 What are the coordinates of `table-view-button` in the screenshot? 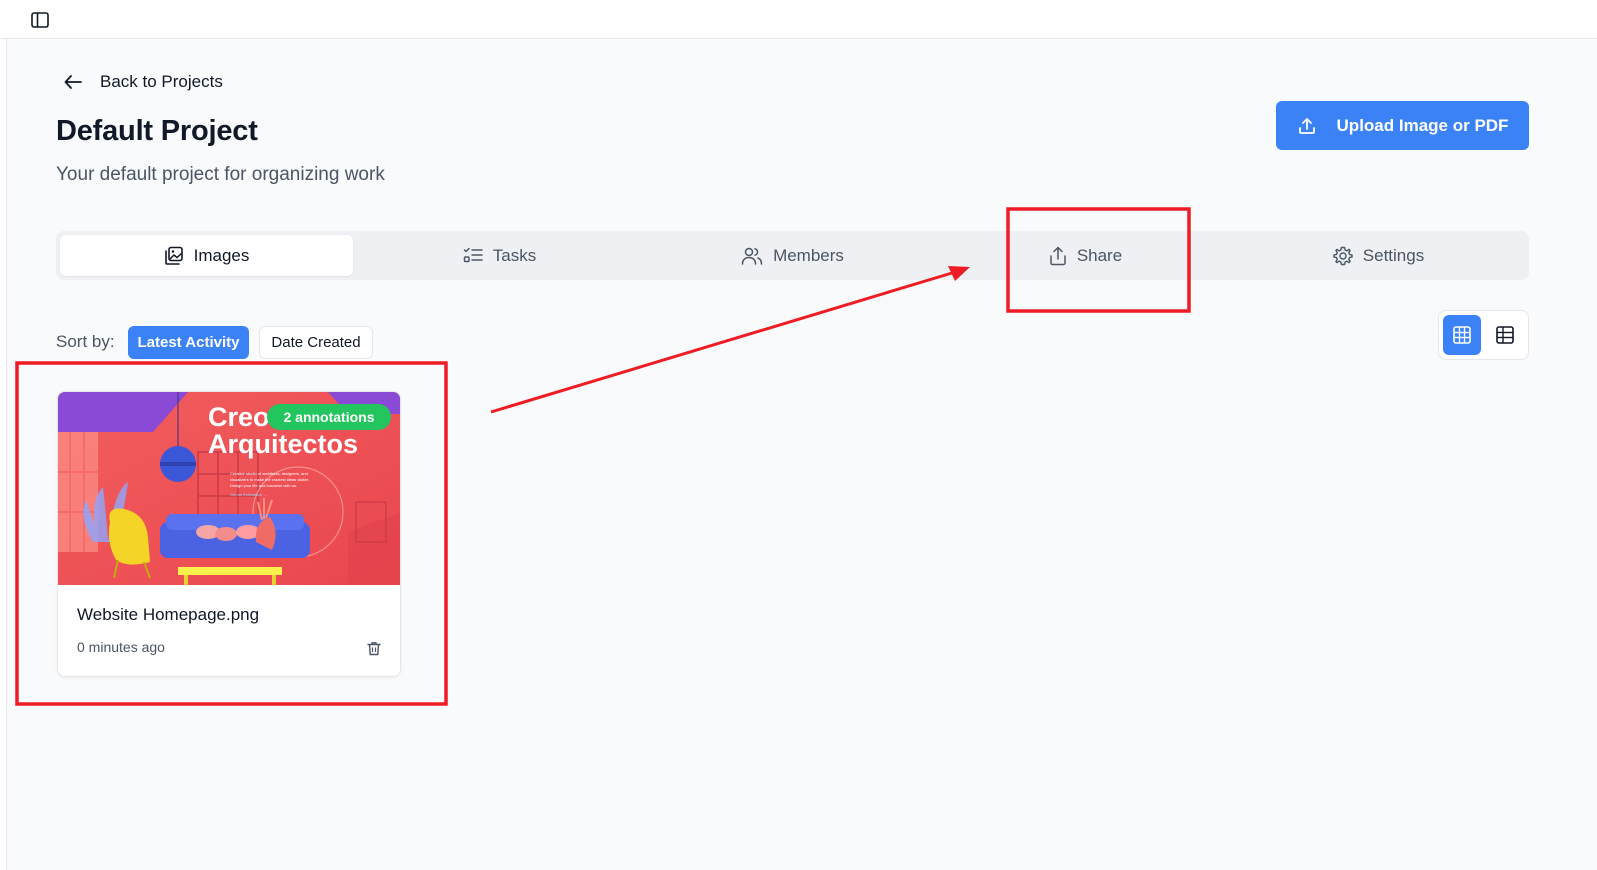 It's located at (1506, 335).